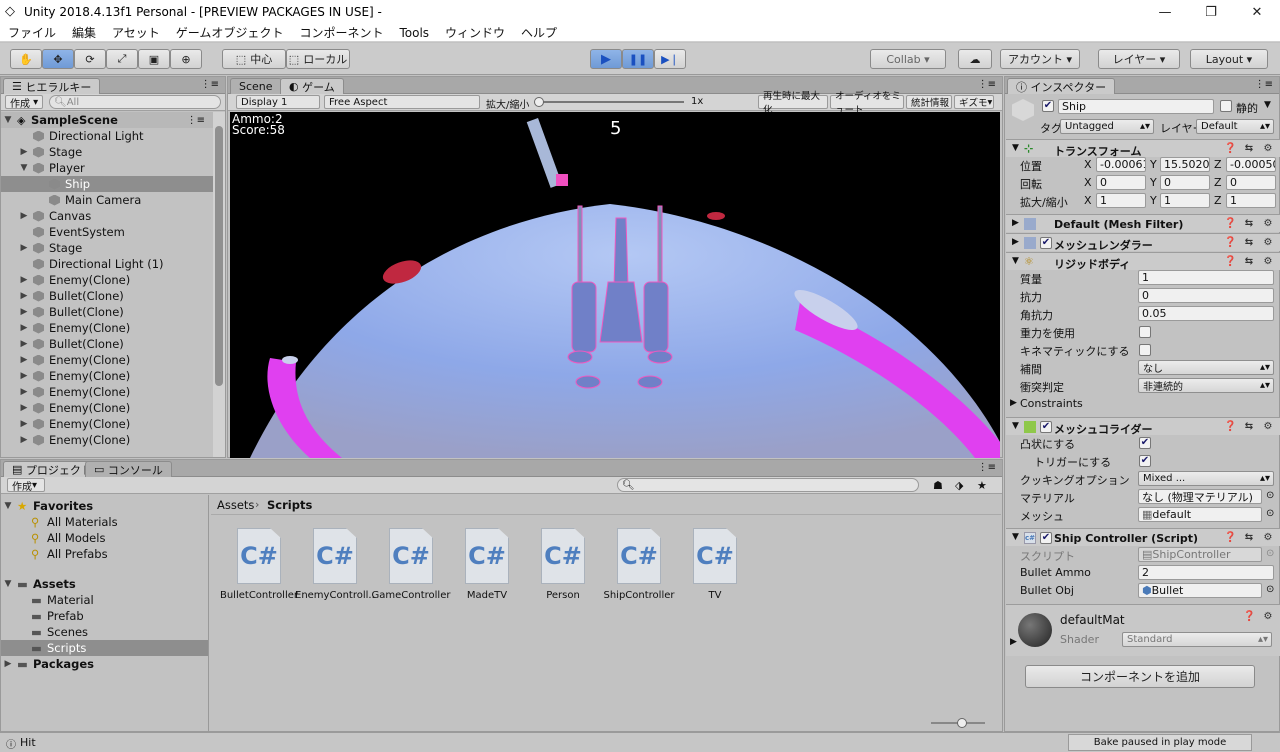 The width and height of the screenshot is (1280, 752). What do you see at coordinates (1251, 200) in the screenshot?
I see `scl-z-field: 1` at bounding box center [1251, 200].